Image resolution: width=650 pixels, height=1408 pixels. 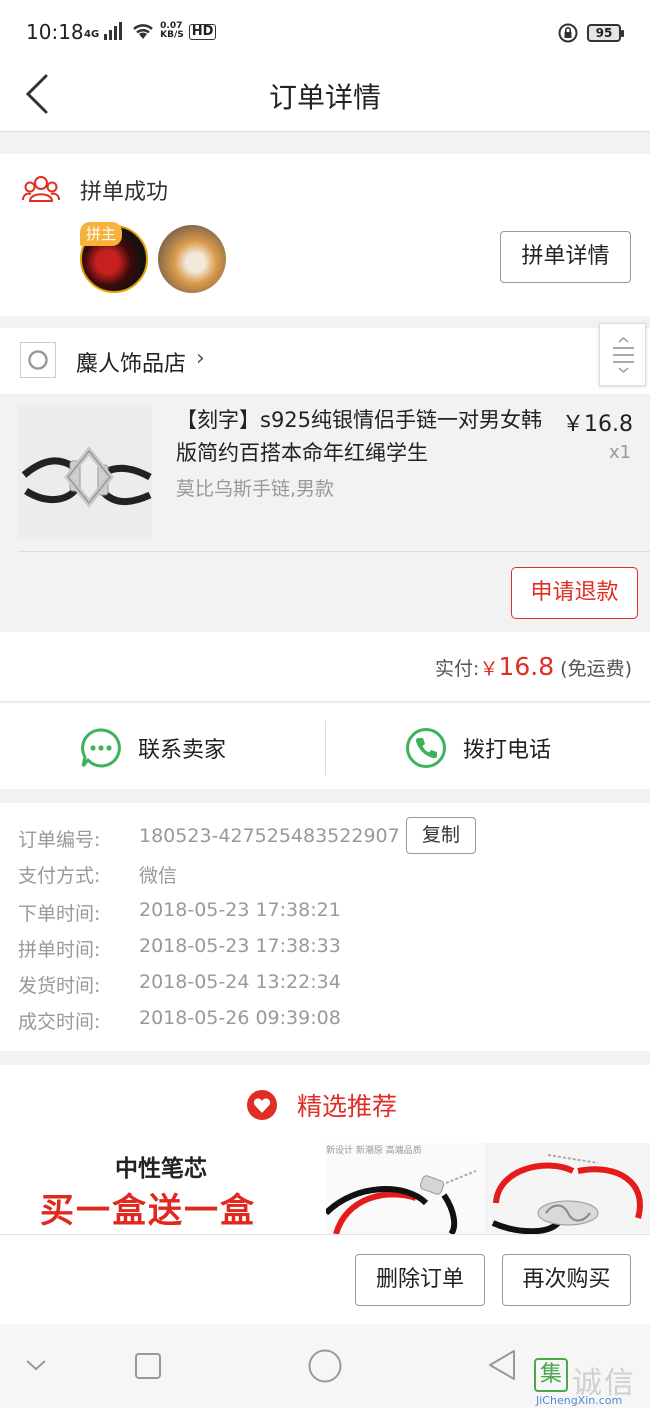 I want to click on info-row-payment-method: 支付方式: 微信, so click(x=97, y=874).